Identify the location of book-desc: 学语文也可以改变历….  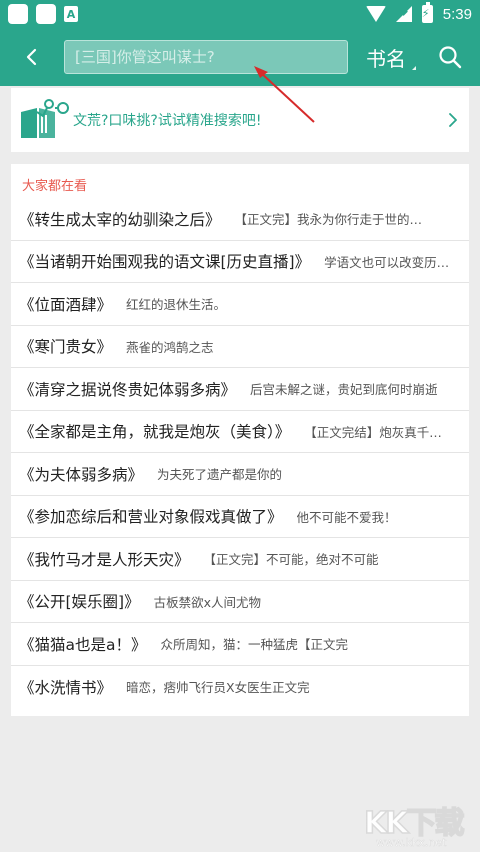
(387, 262).